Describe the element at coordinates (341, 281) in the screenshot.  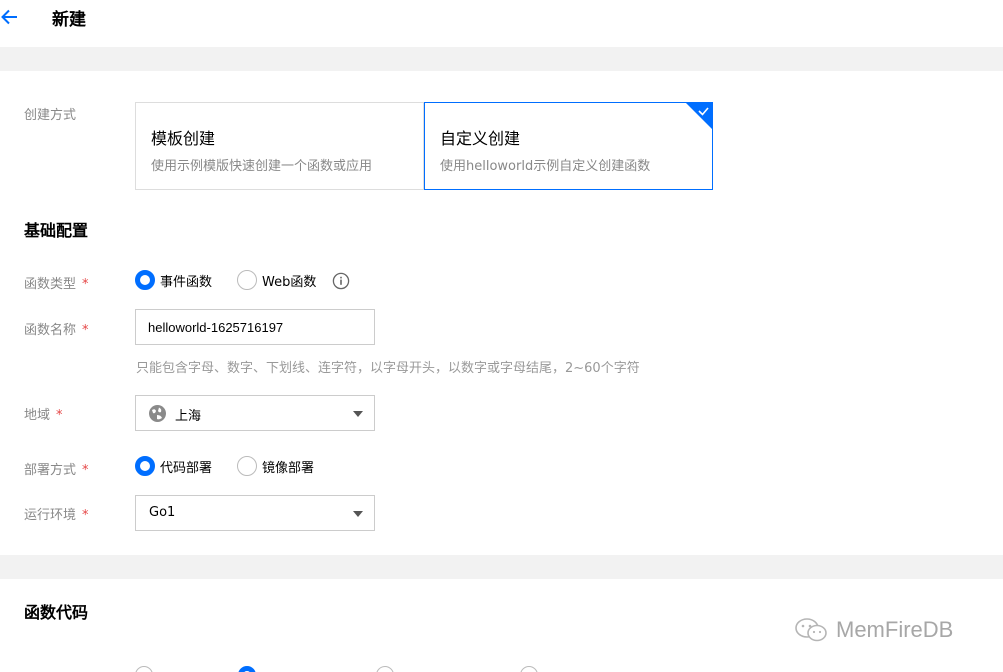
I see `info-icon` at that location.